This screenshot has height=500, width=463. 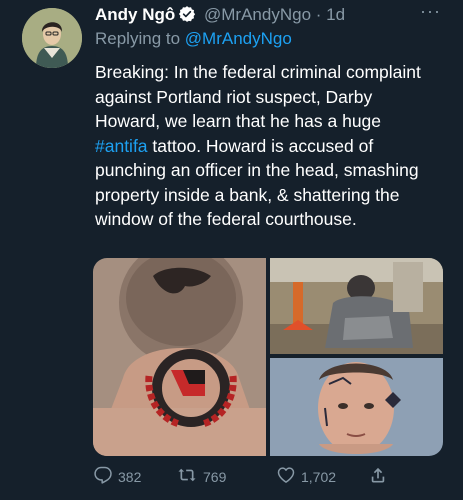 I want to click on more-options-icon: ···, so click(x=430, y=11).